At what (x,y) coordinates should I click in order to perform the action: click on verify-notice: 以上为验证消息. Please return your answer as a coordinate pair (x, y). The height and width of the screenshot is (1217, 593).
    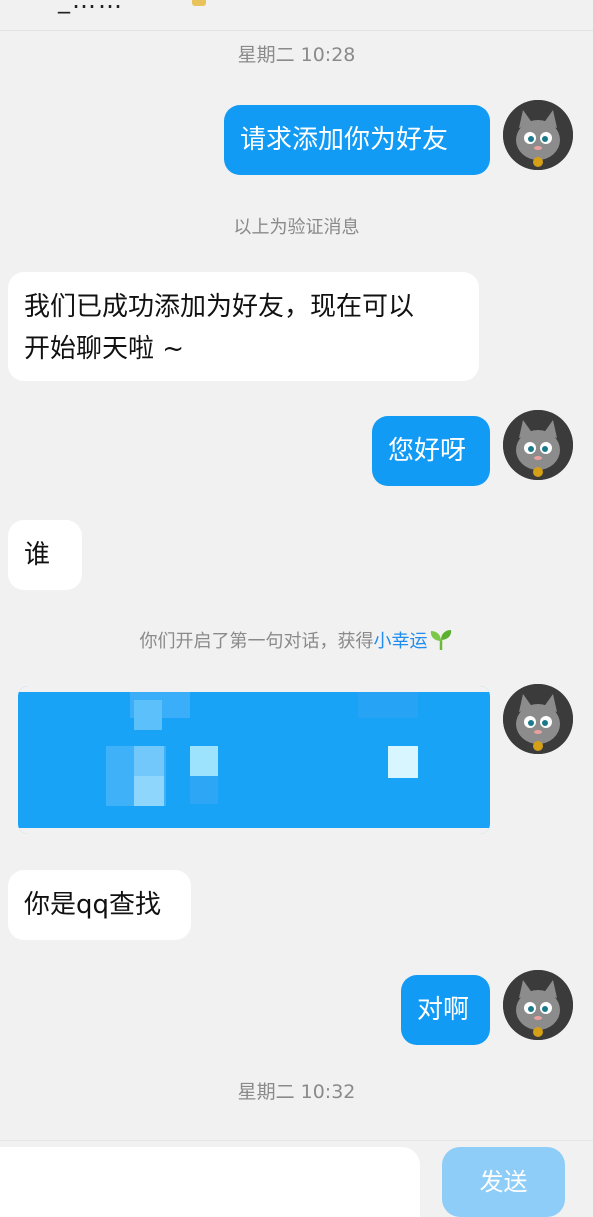
    Looking at the image, I should click on (296, 227).